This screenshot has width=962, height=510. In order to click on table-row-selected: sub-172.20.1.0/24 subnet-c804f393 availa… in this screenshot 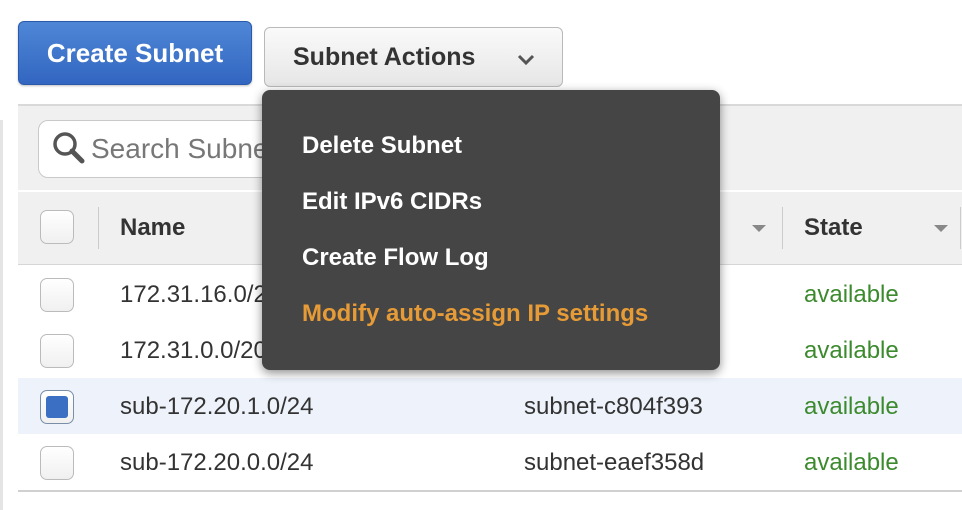, I will do `click(490, 406)`.